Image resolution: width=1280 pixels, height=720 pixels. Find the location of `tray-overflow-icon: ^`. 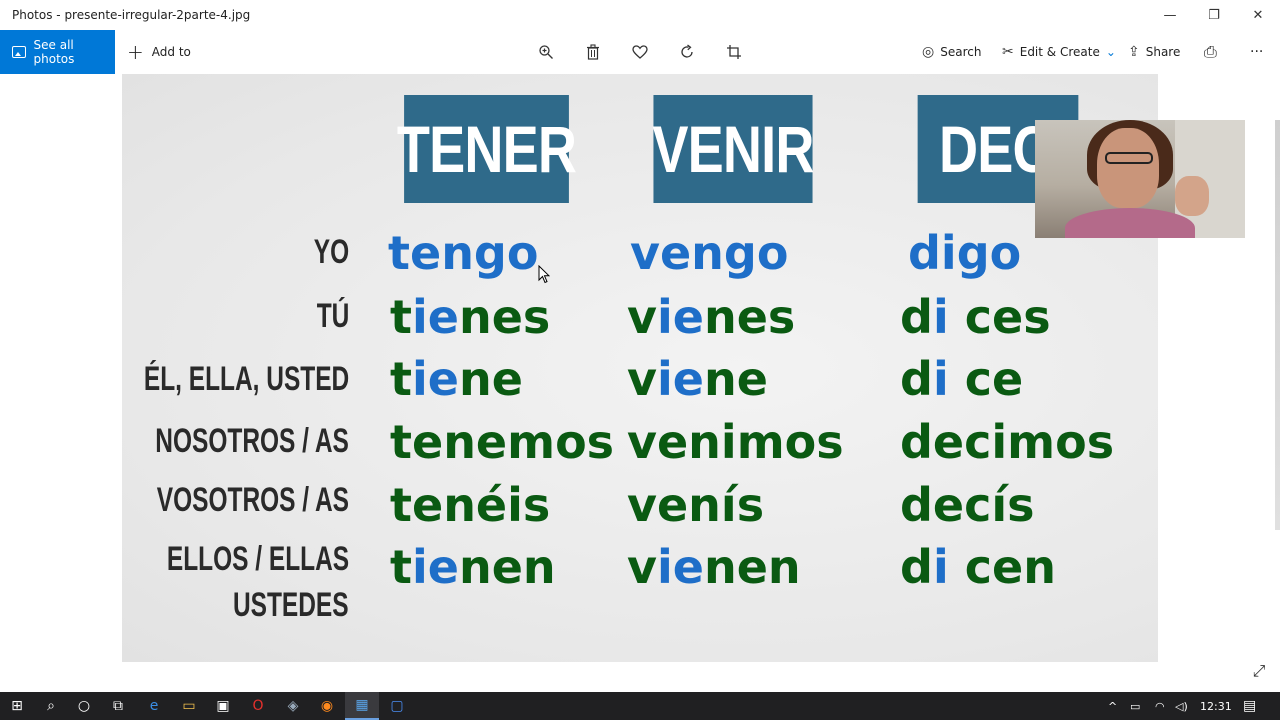

tray-overflow-icon: ^ is located at coordinates (1112, 706).